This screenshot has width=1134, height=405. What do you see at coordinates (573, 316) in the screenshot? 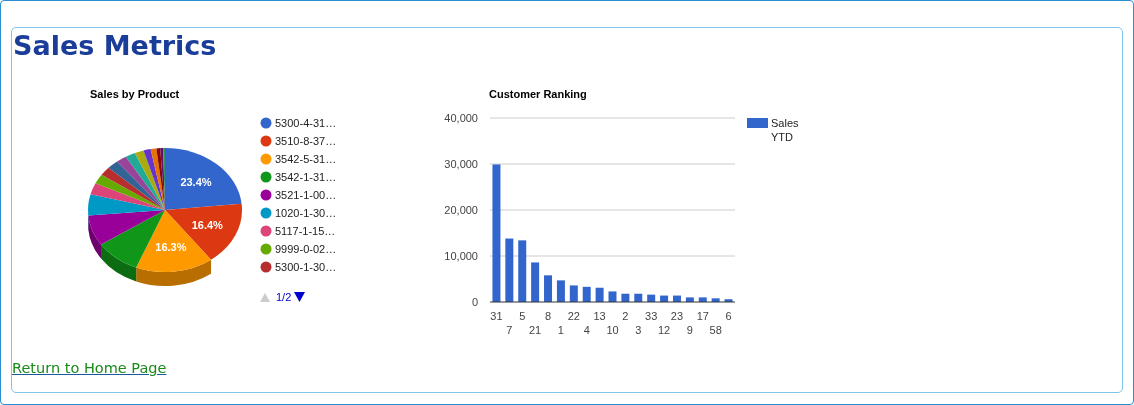
I see `axis-tick-label: 22` at bounding box center [573, 316].